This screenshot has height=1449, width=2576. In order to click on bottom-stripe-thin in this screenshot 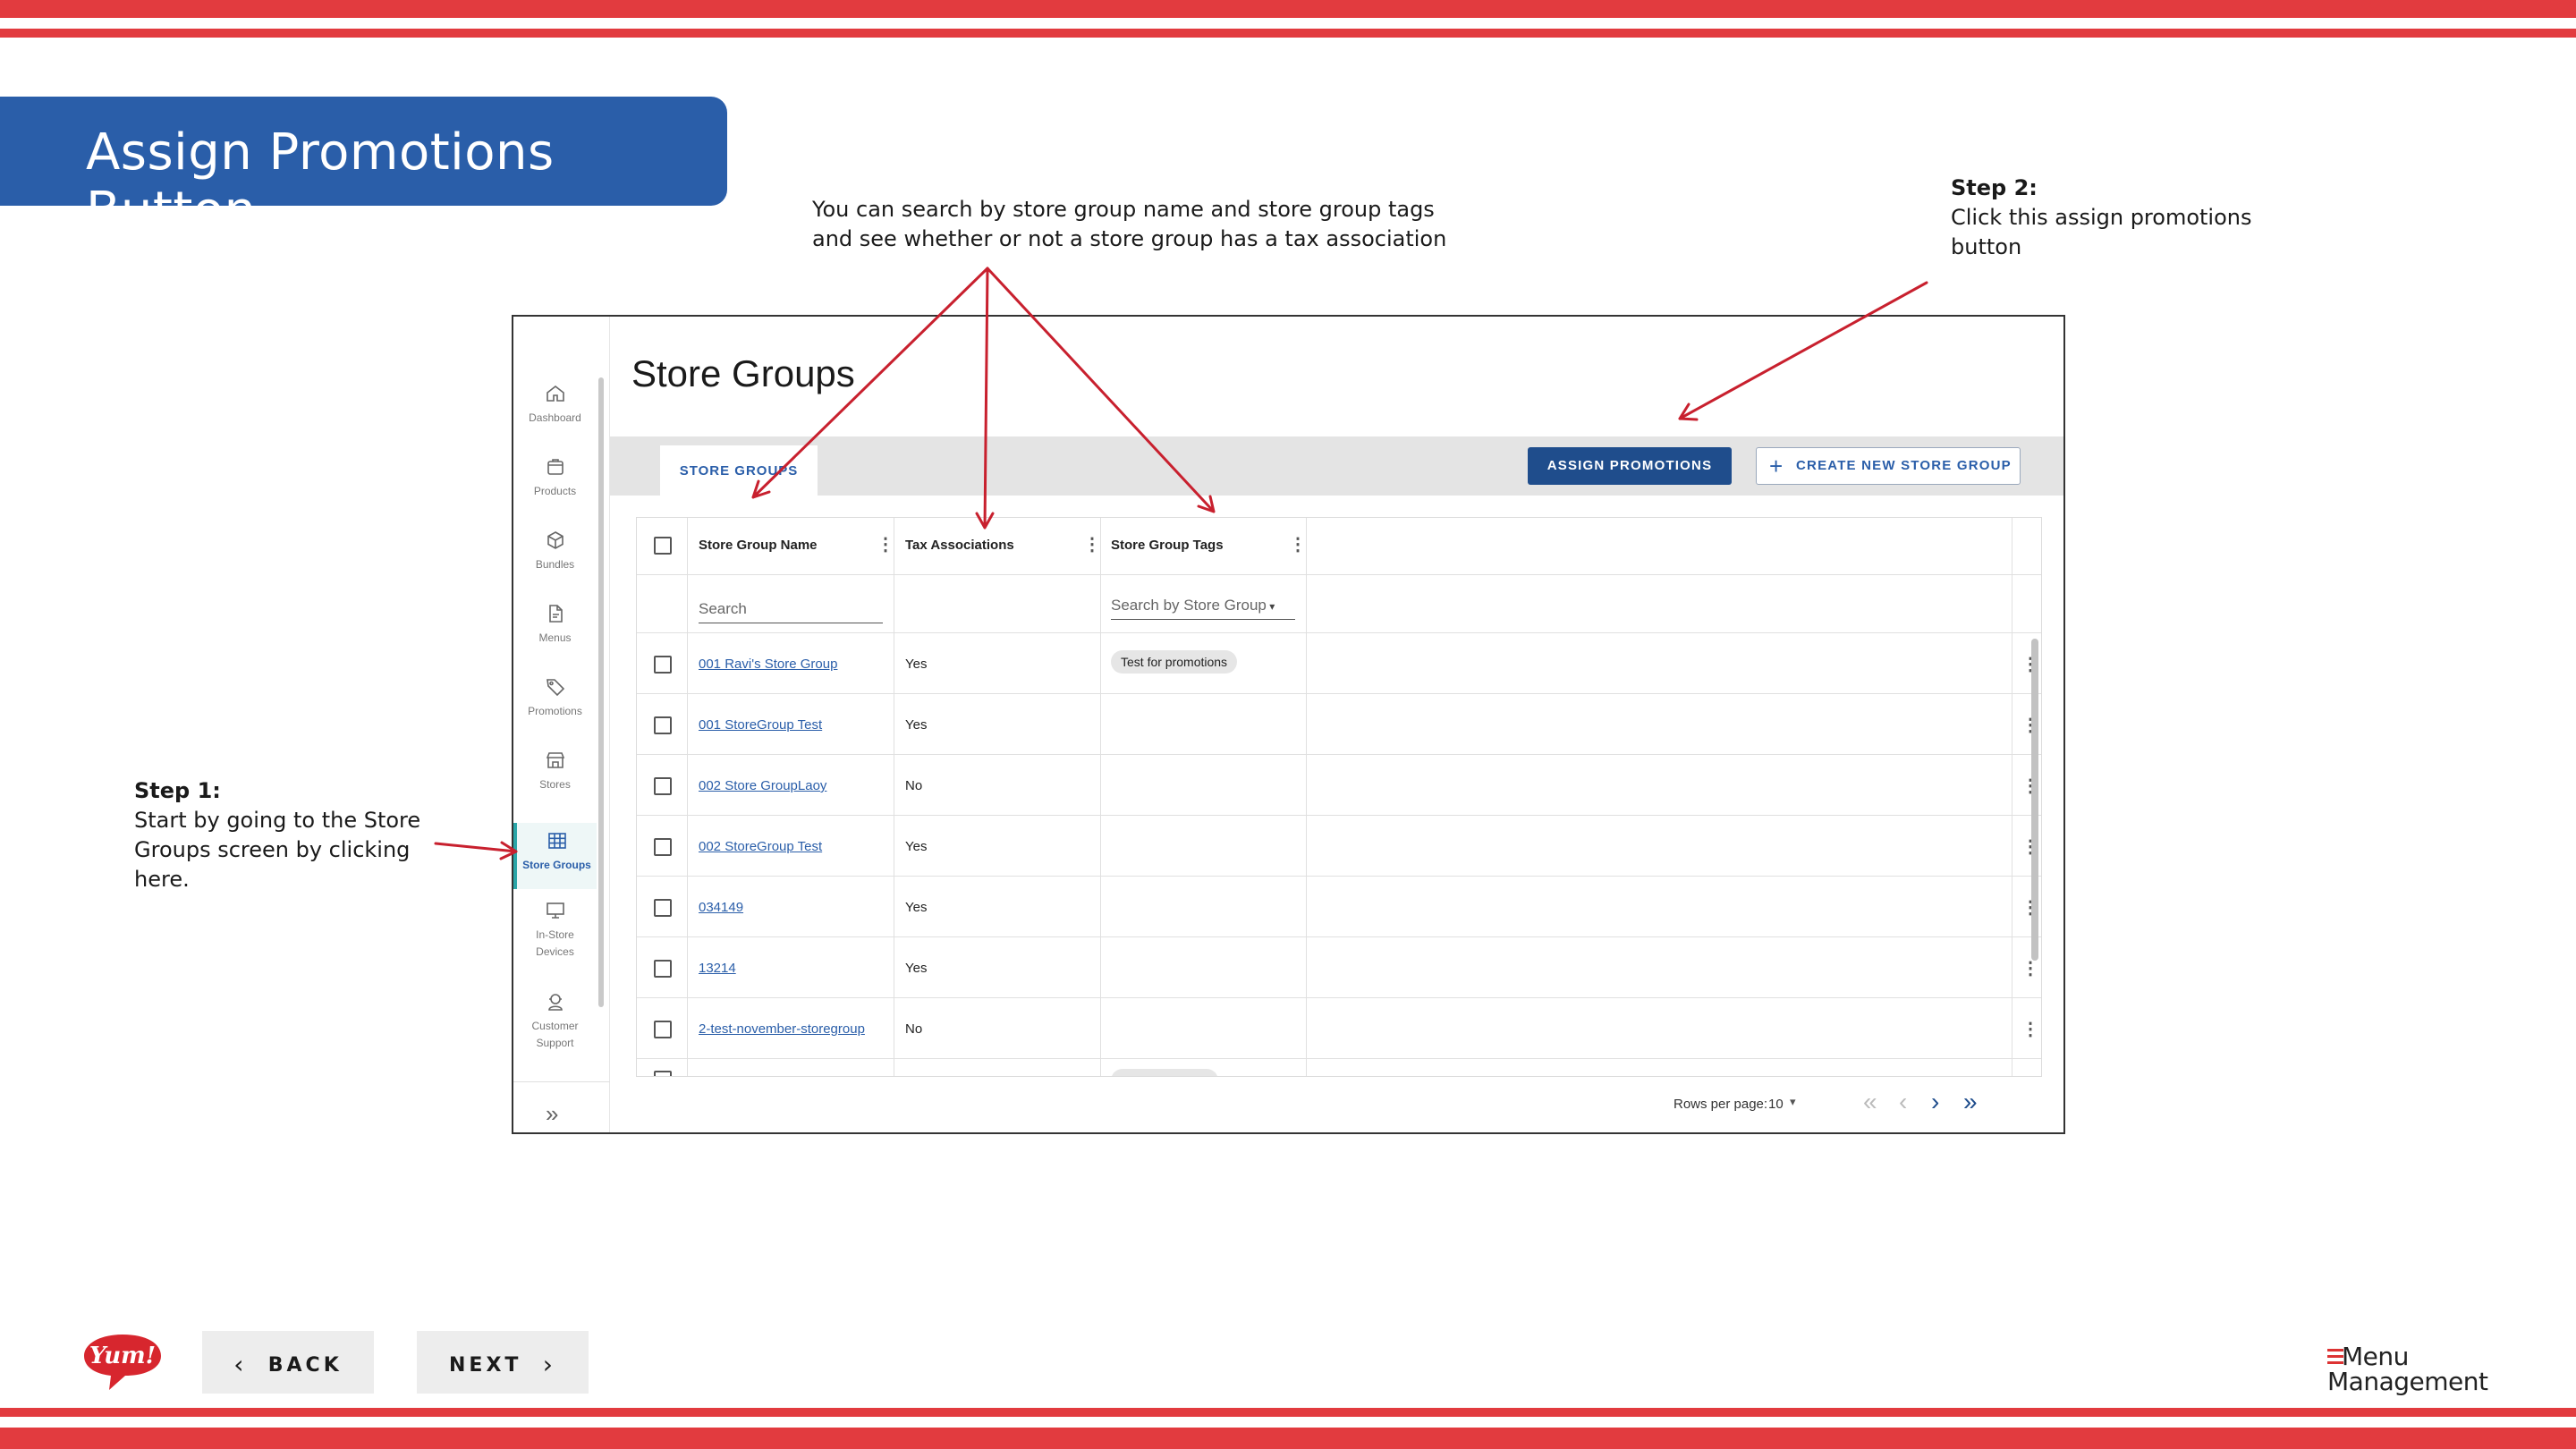, I will do `click(1288, 1412)`.